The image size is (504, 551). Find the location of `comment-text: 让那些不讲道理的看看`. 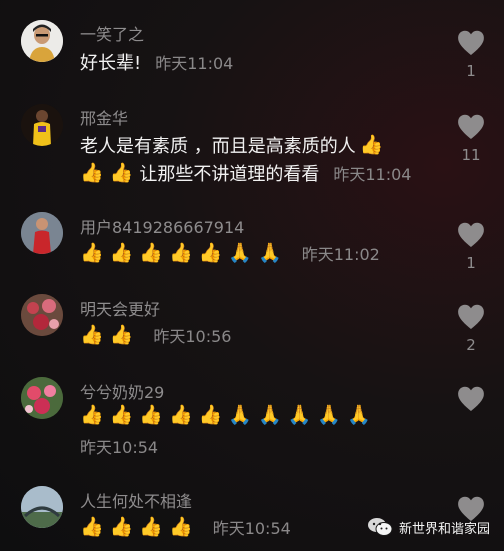

comment-text: 让那些不讲道理的看看 is located at coordinates (229, 174).